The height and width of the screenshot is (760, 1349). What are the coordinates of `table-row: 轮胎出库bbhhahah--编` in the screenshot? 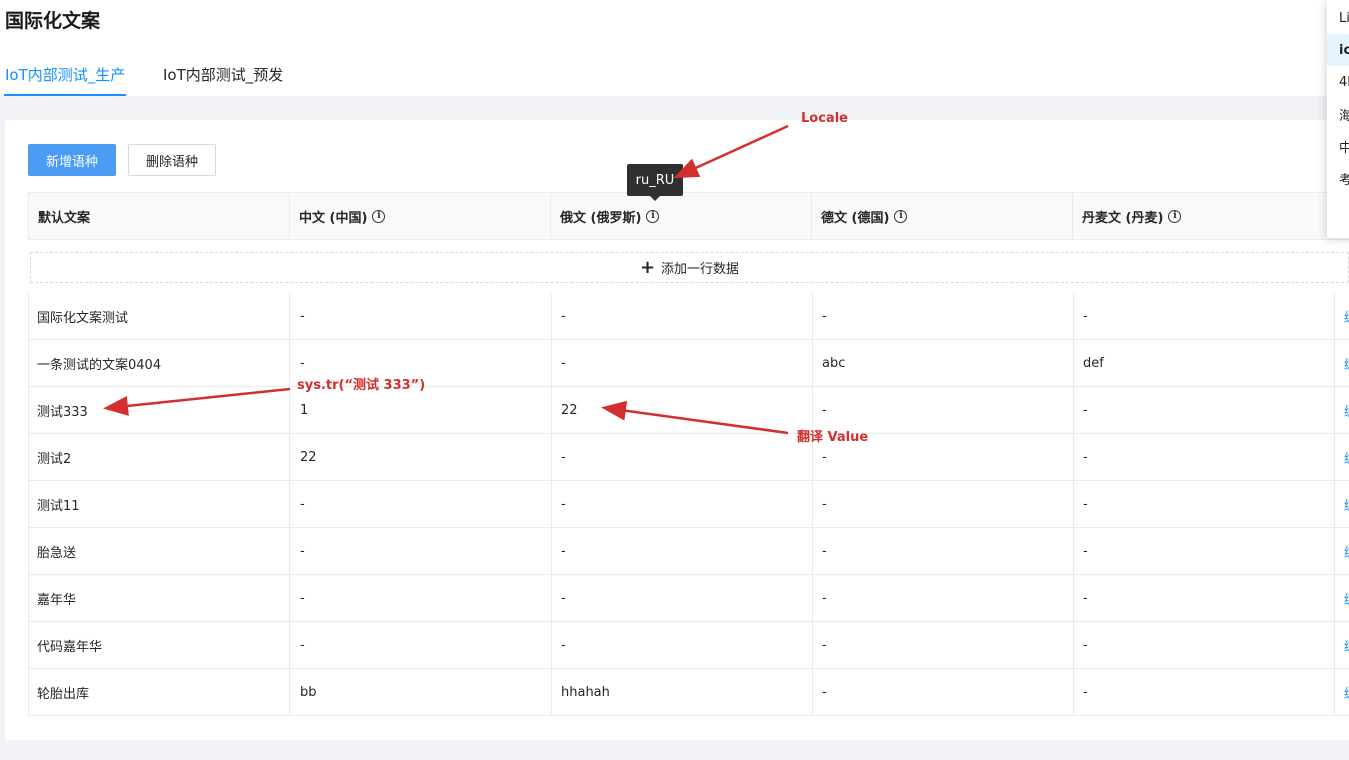 It's located at (688, 692).